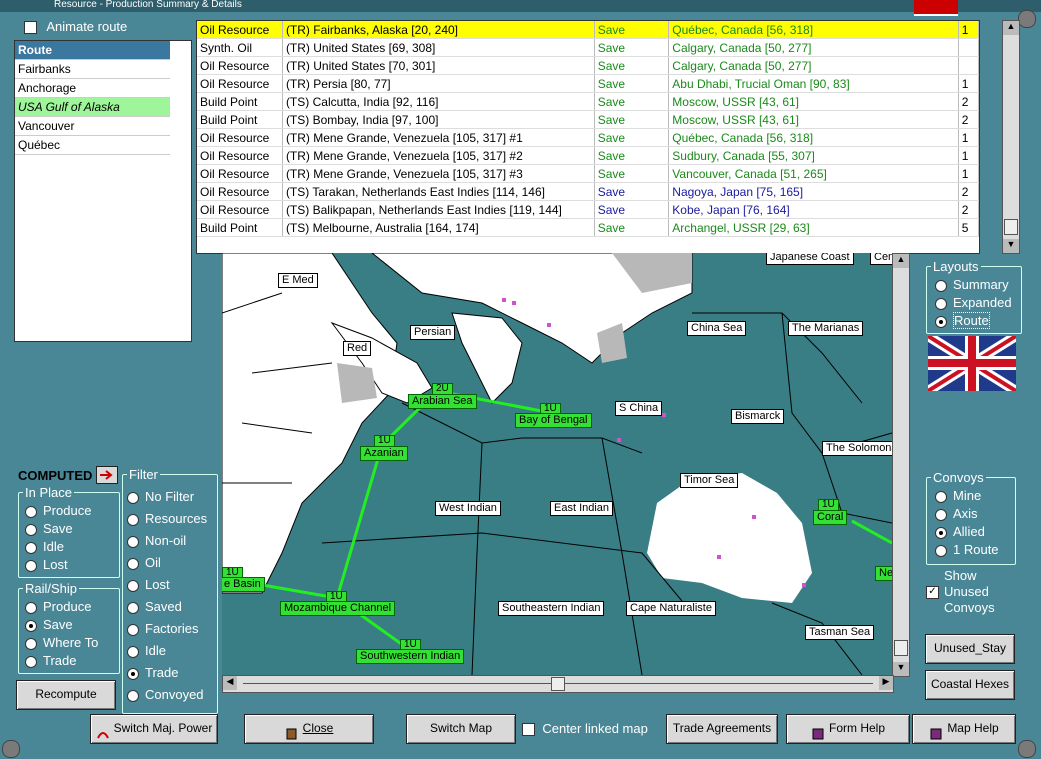 The image size is (1041, 759). I want to click on recompute-button: Recompute, so click(66, 695).